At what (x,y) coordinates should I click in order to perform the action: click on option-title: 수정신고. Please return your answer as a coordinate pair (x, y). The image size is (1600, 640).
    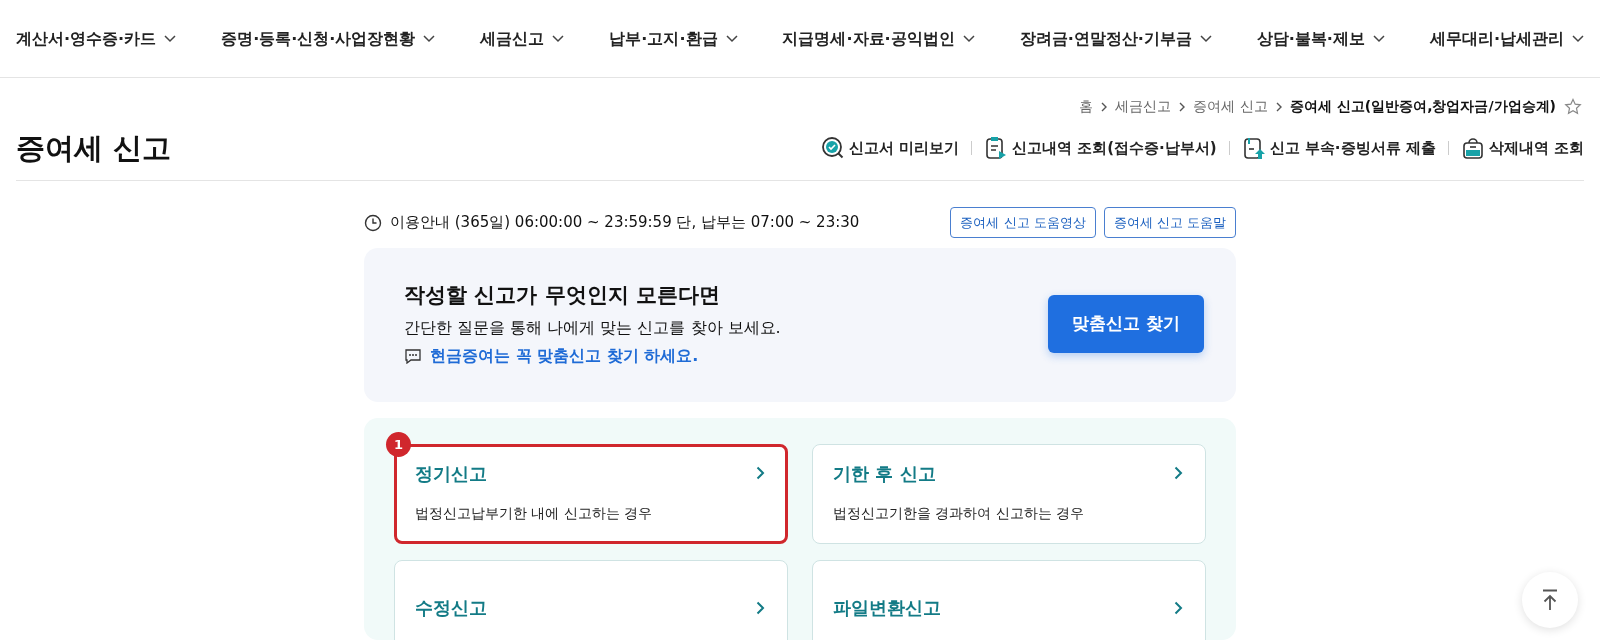
    Looking at the image, I should click on (451, 608).